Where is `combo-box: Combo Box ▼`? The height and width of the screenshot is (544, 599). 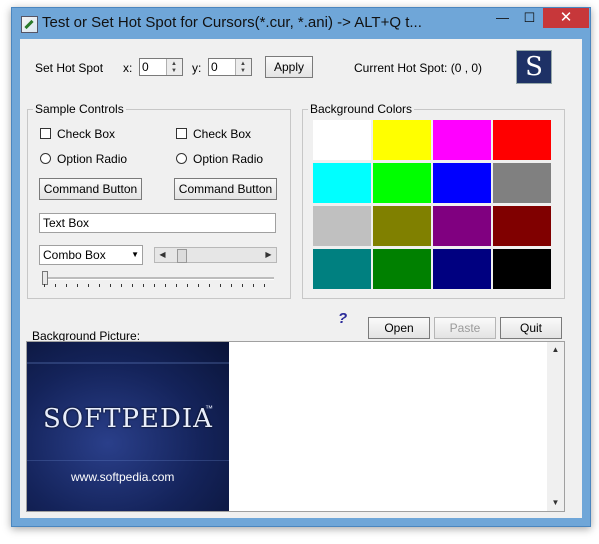
combo-box: Combo Box ▼ is located at coordinates (91, 255).